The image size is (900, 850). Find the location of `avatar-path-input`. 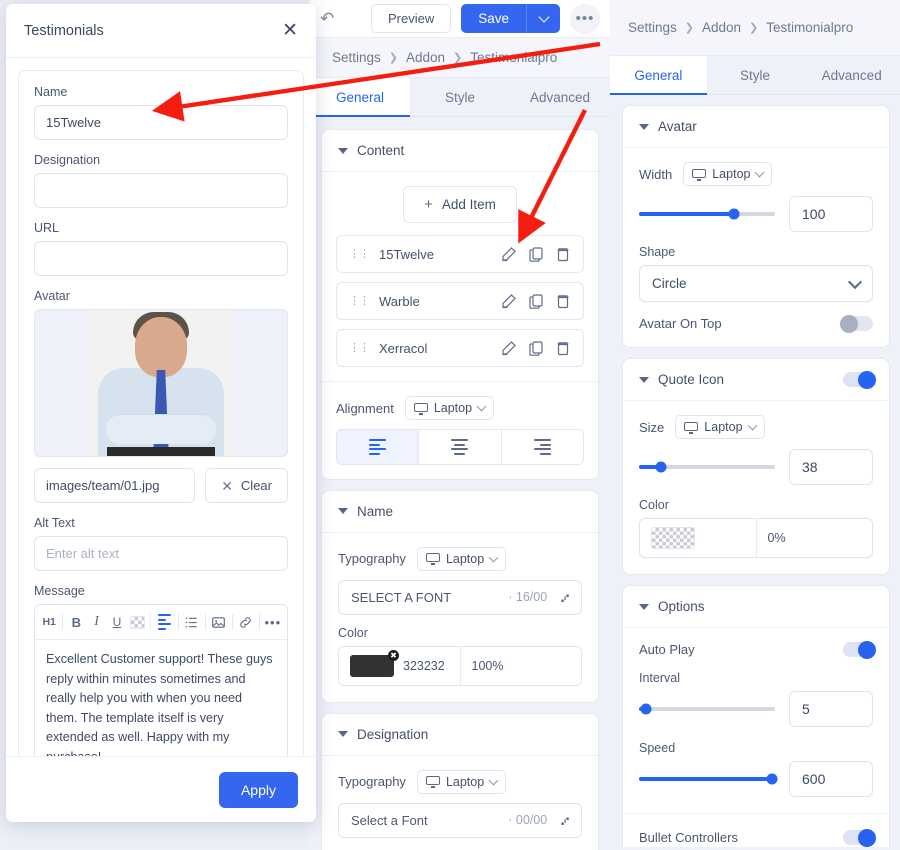

avatar-path-input is located at coordinates (115, 485).